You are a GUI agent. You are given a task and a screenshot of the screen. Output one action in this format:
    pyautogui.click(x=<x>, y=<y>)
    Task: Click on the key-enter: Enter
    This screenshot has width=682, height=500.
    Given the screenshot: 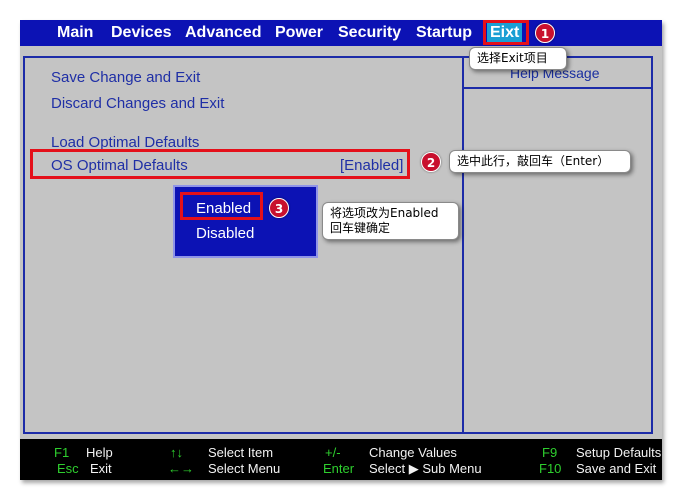 What is the action you would take?
    pyautogui.click(x=339, y=468)
    